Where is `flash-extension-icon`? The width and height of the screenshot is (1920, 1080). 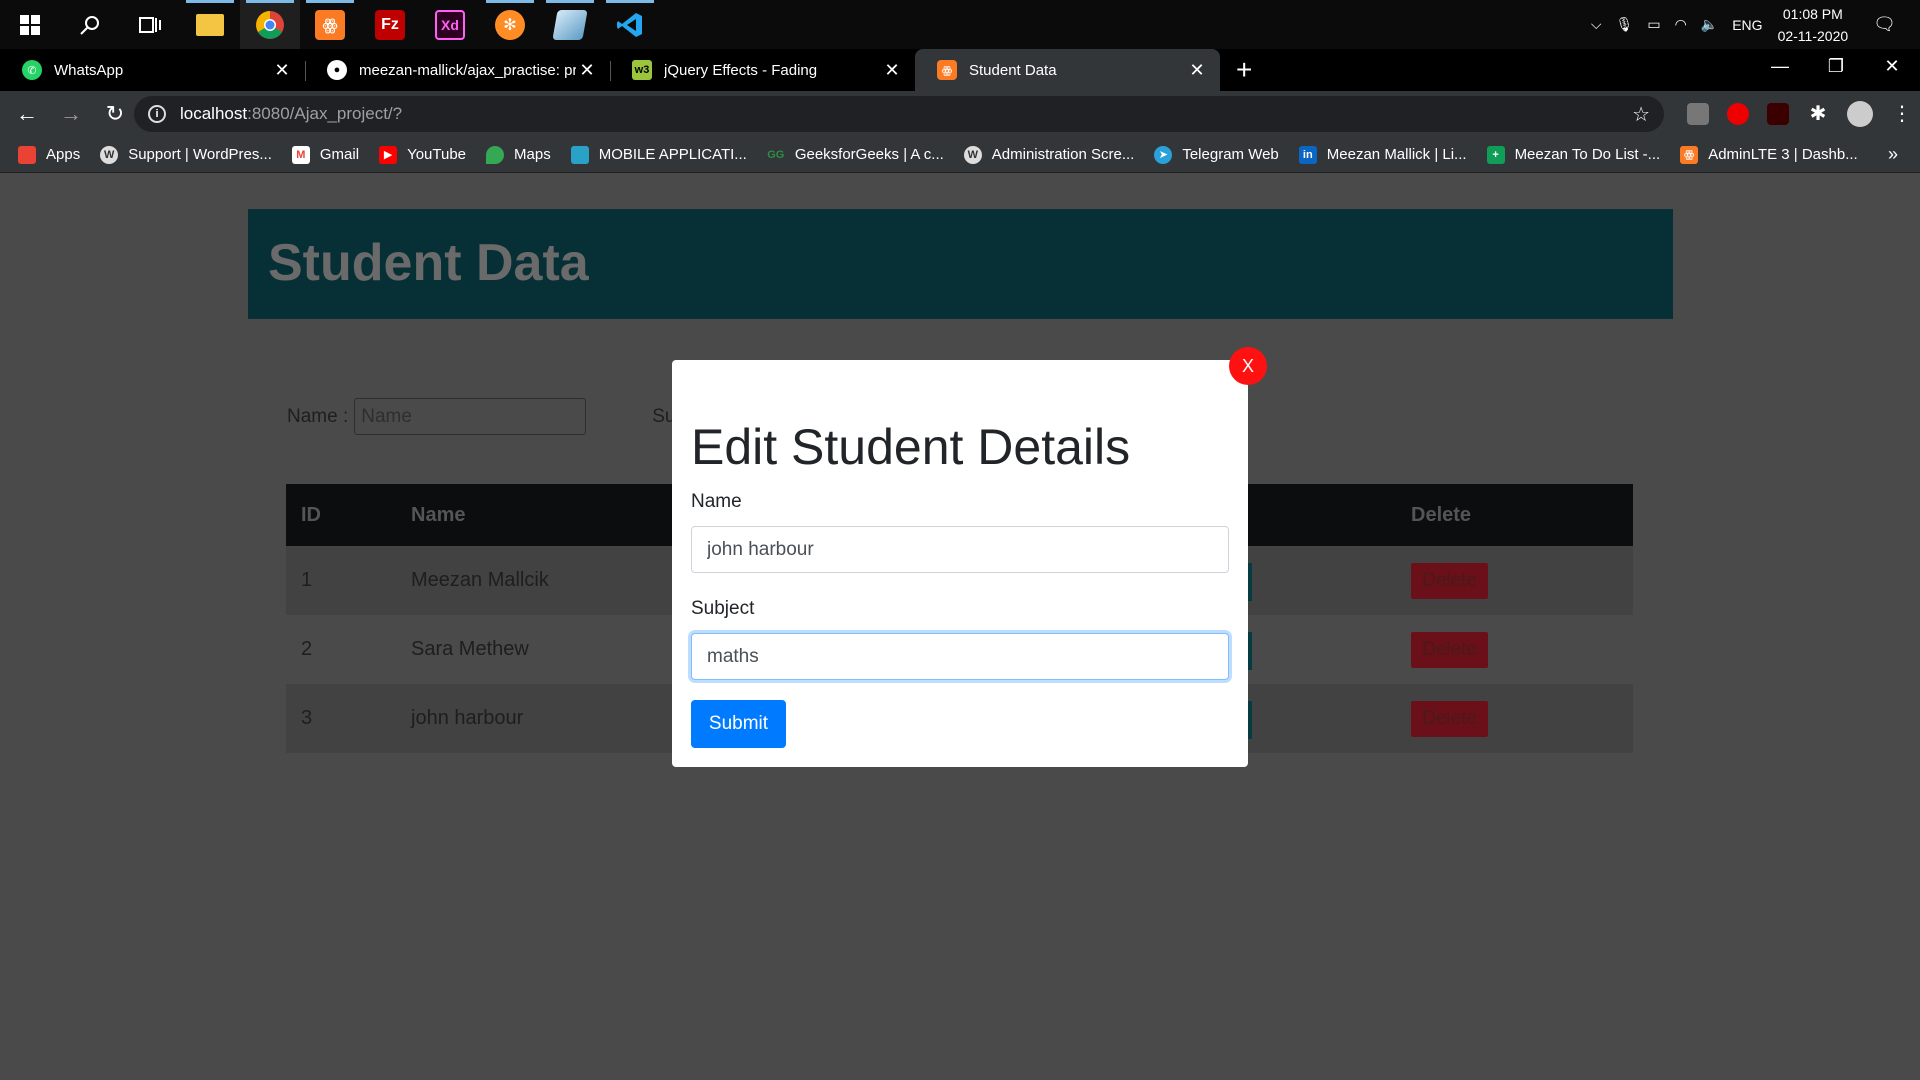
flash-extension-icon is located at coordinates (1778, 114).